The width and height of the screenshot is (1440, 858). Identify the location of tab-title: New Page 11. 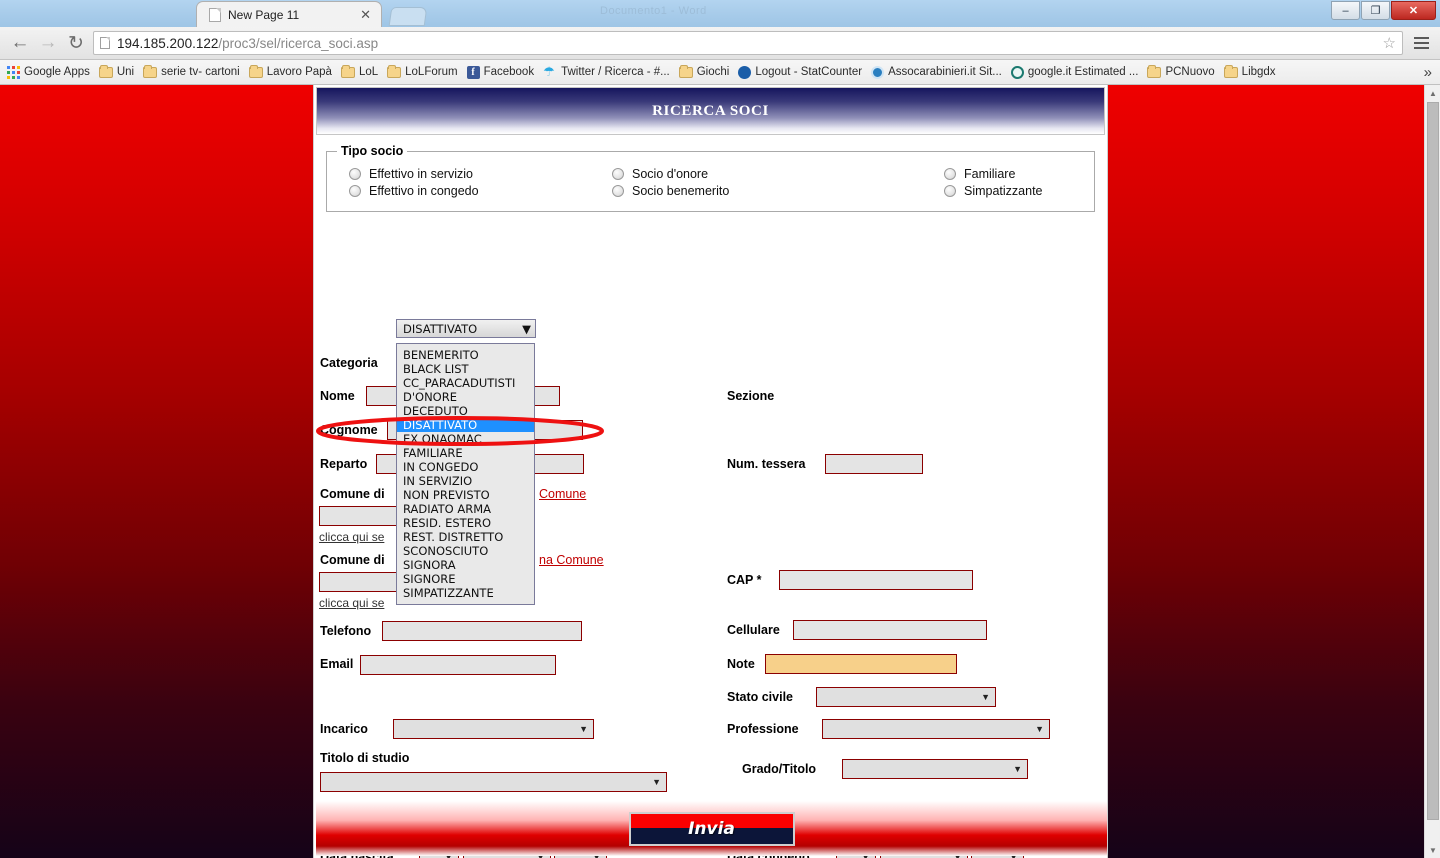
(264, 14).